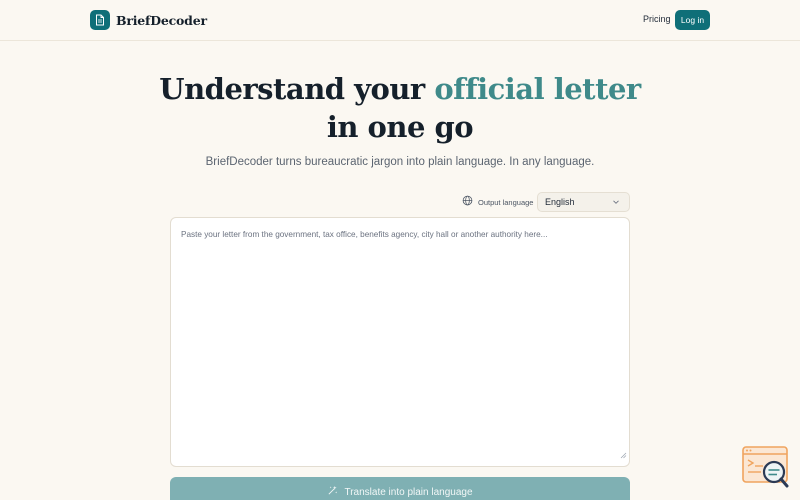 The height and width of the screenshot is (500, 800). I want to click on help-widget-button, so click(766, 467).